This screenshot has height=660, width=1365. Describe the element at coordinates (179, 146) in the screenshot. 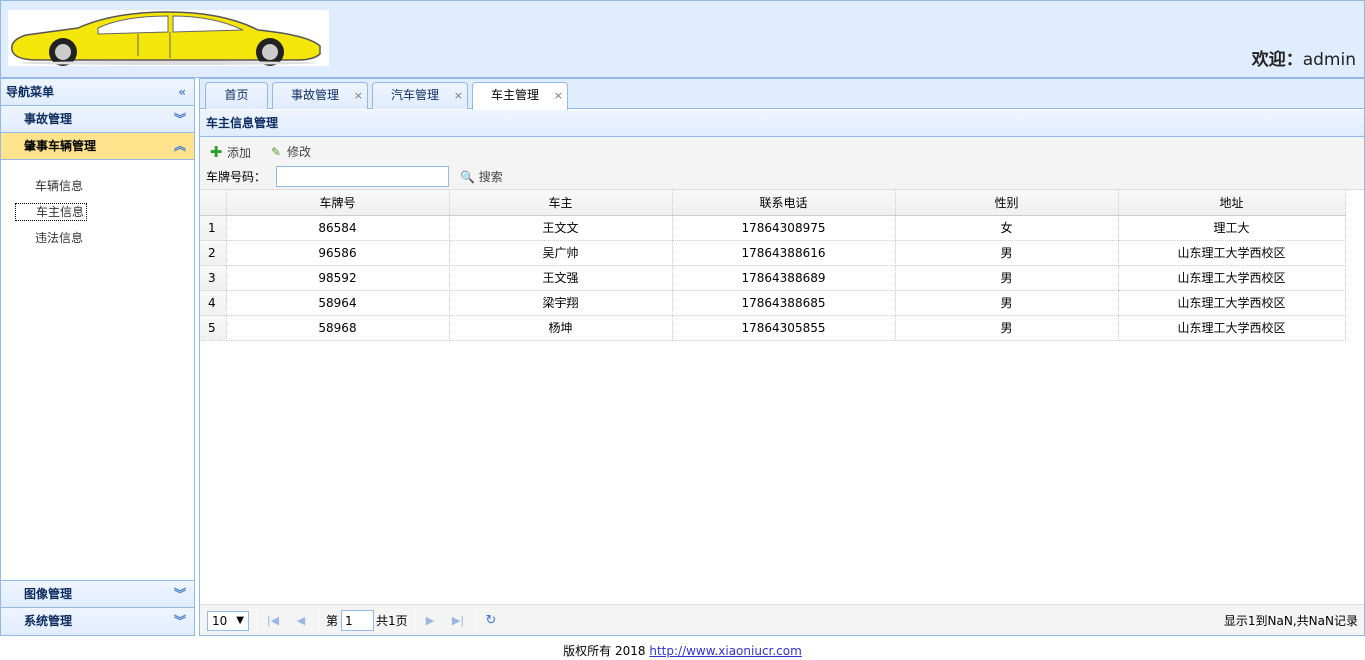

I see `chevron-up-icon: ︽` at that location.